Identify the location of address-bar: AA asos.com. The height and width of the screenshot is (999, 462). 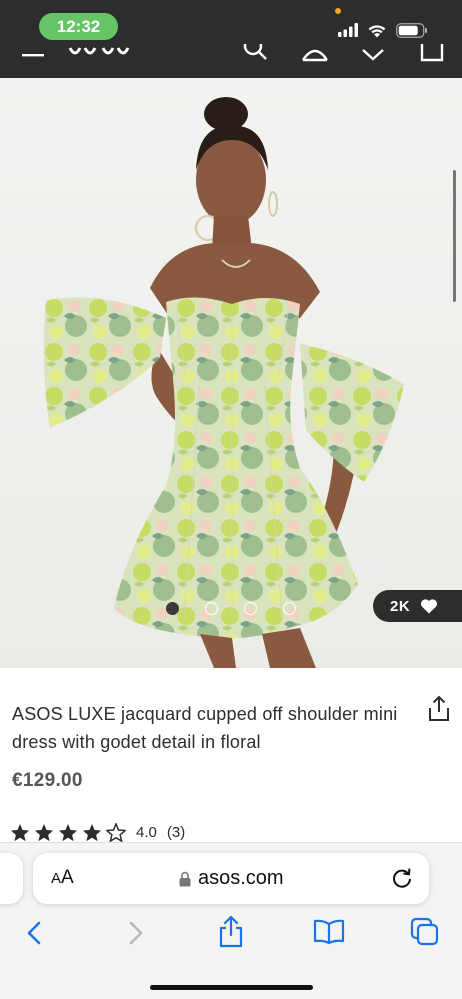
(231, 878).